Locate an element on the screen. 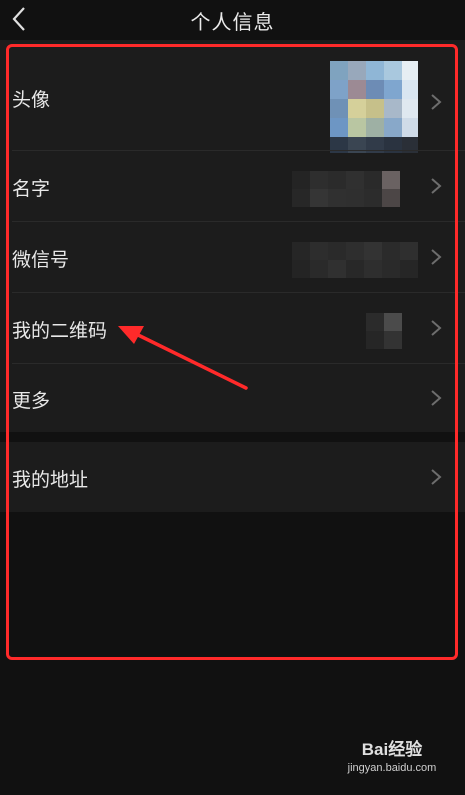  row-label-avatar: 头像 is located at coordinates (31, 100).